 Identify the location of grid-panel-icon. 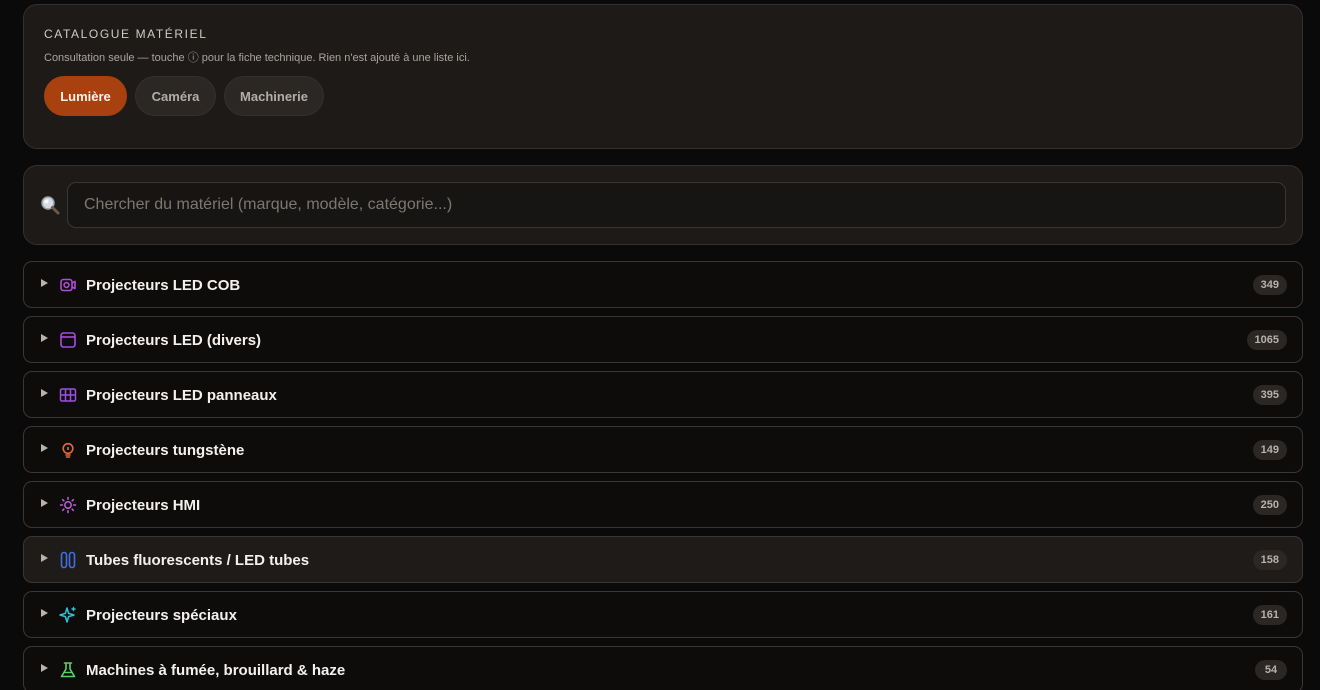
(68, 395).